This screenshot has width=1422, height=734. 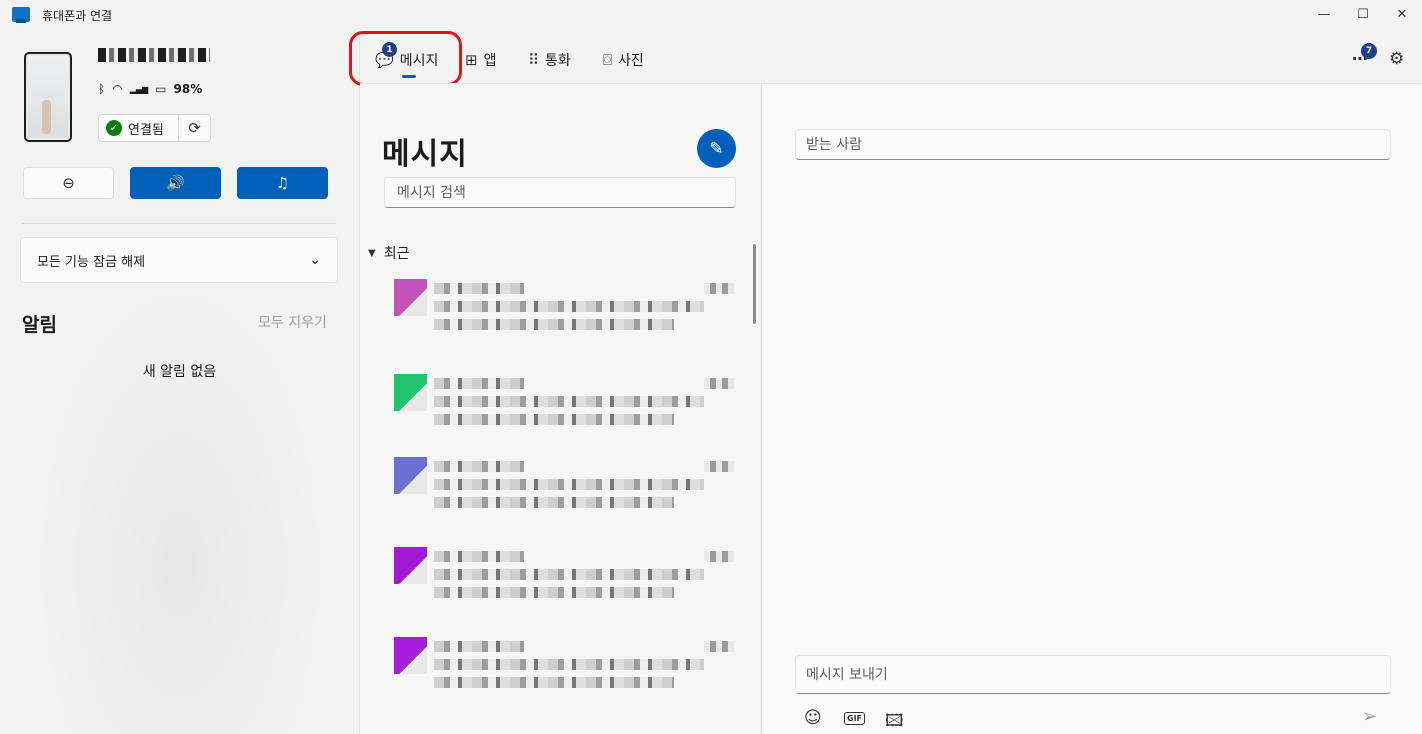 I want to click on compose-icon: ✎, so click(x=716, y=148).